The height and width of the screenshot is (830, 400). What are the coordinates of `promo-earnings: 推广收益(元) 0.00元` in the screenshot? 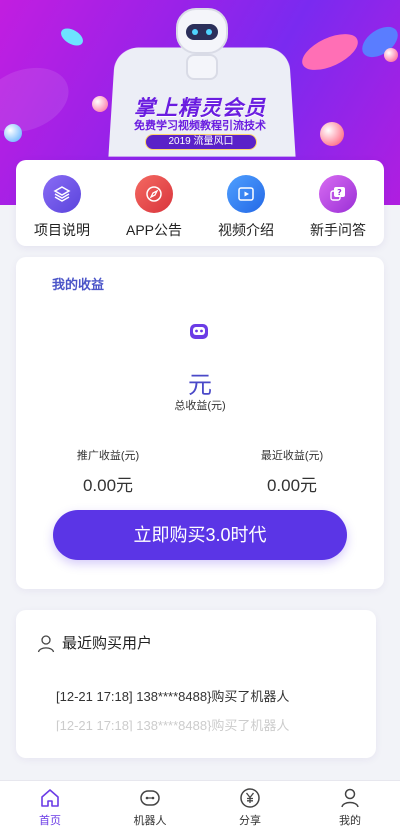 It's located at (108, 471).